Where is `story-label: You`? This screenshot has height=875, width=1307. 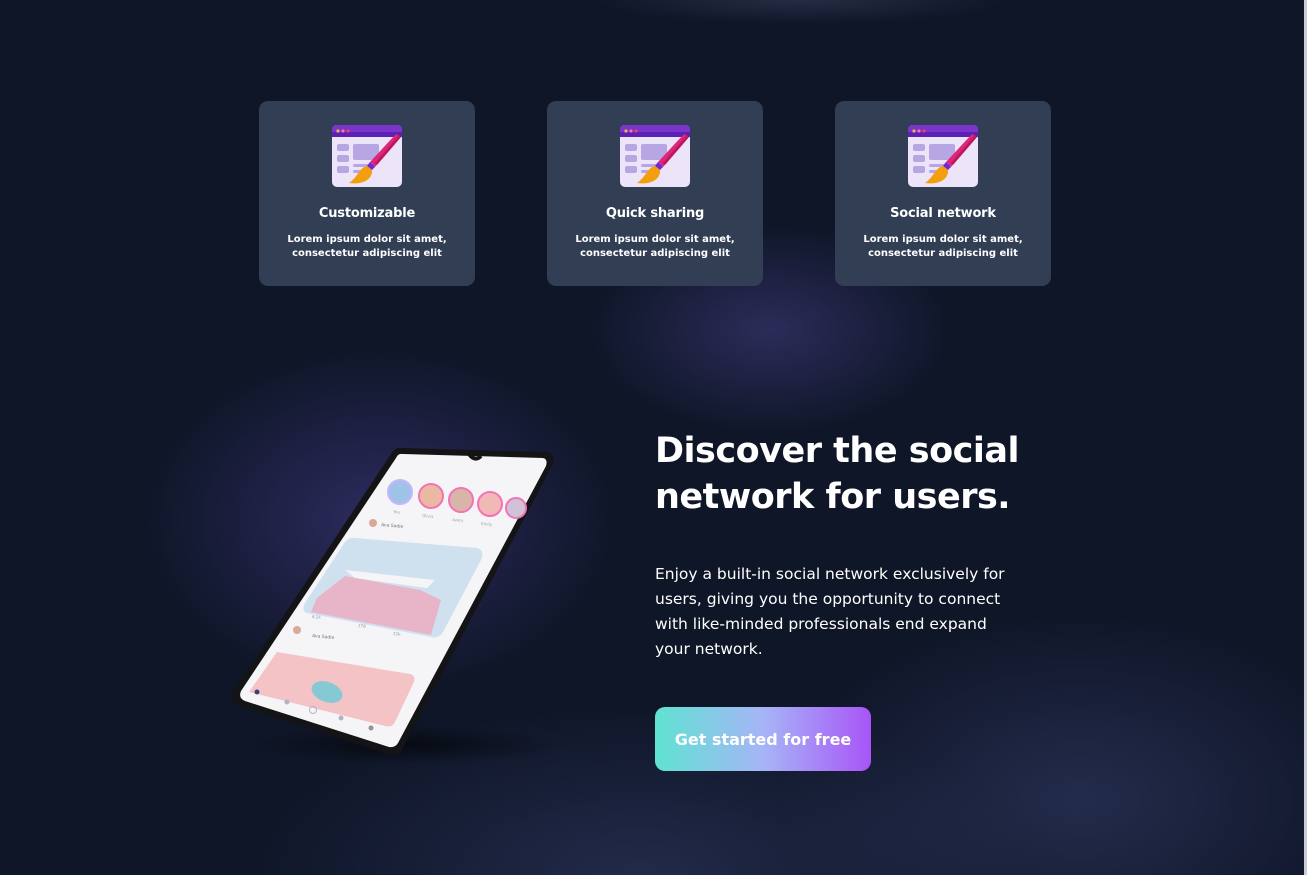 story-label: You is located at coordinates (396, 512).